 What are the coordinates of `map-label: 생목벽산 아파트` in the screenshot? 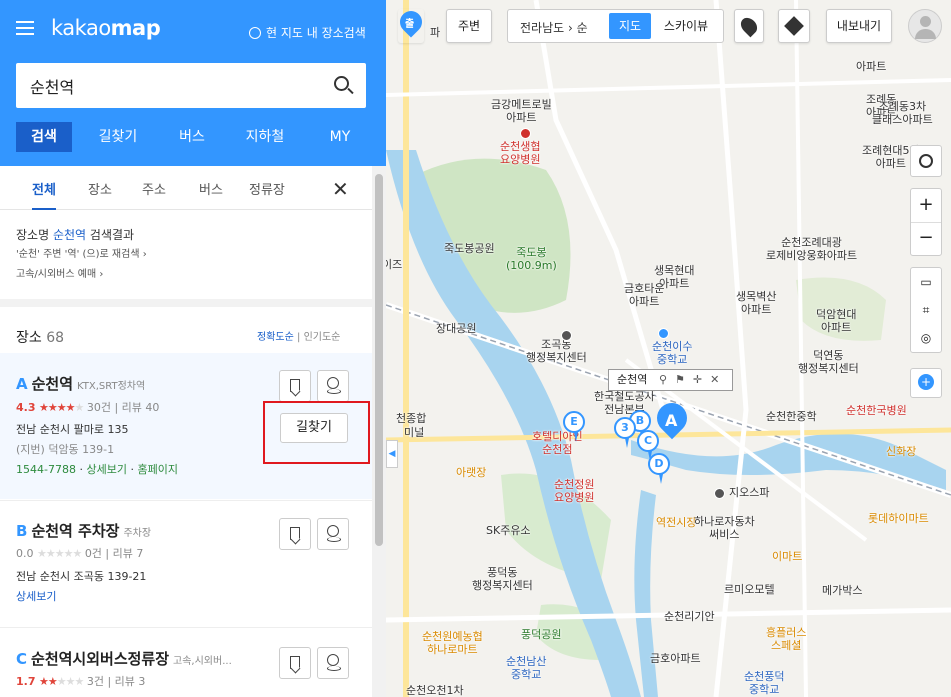 It's located at (756, 303).